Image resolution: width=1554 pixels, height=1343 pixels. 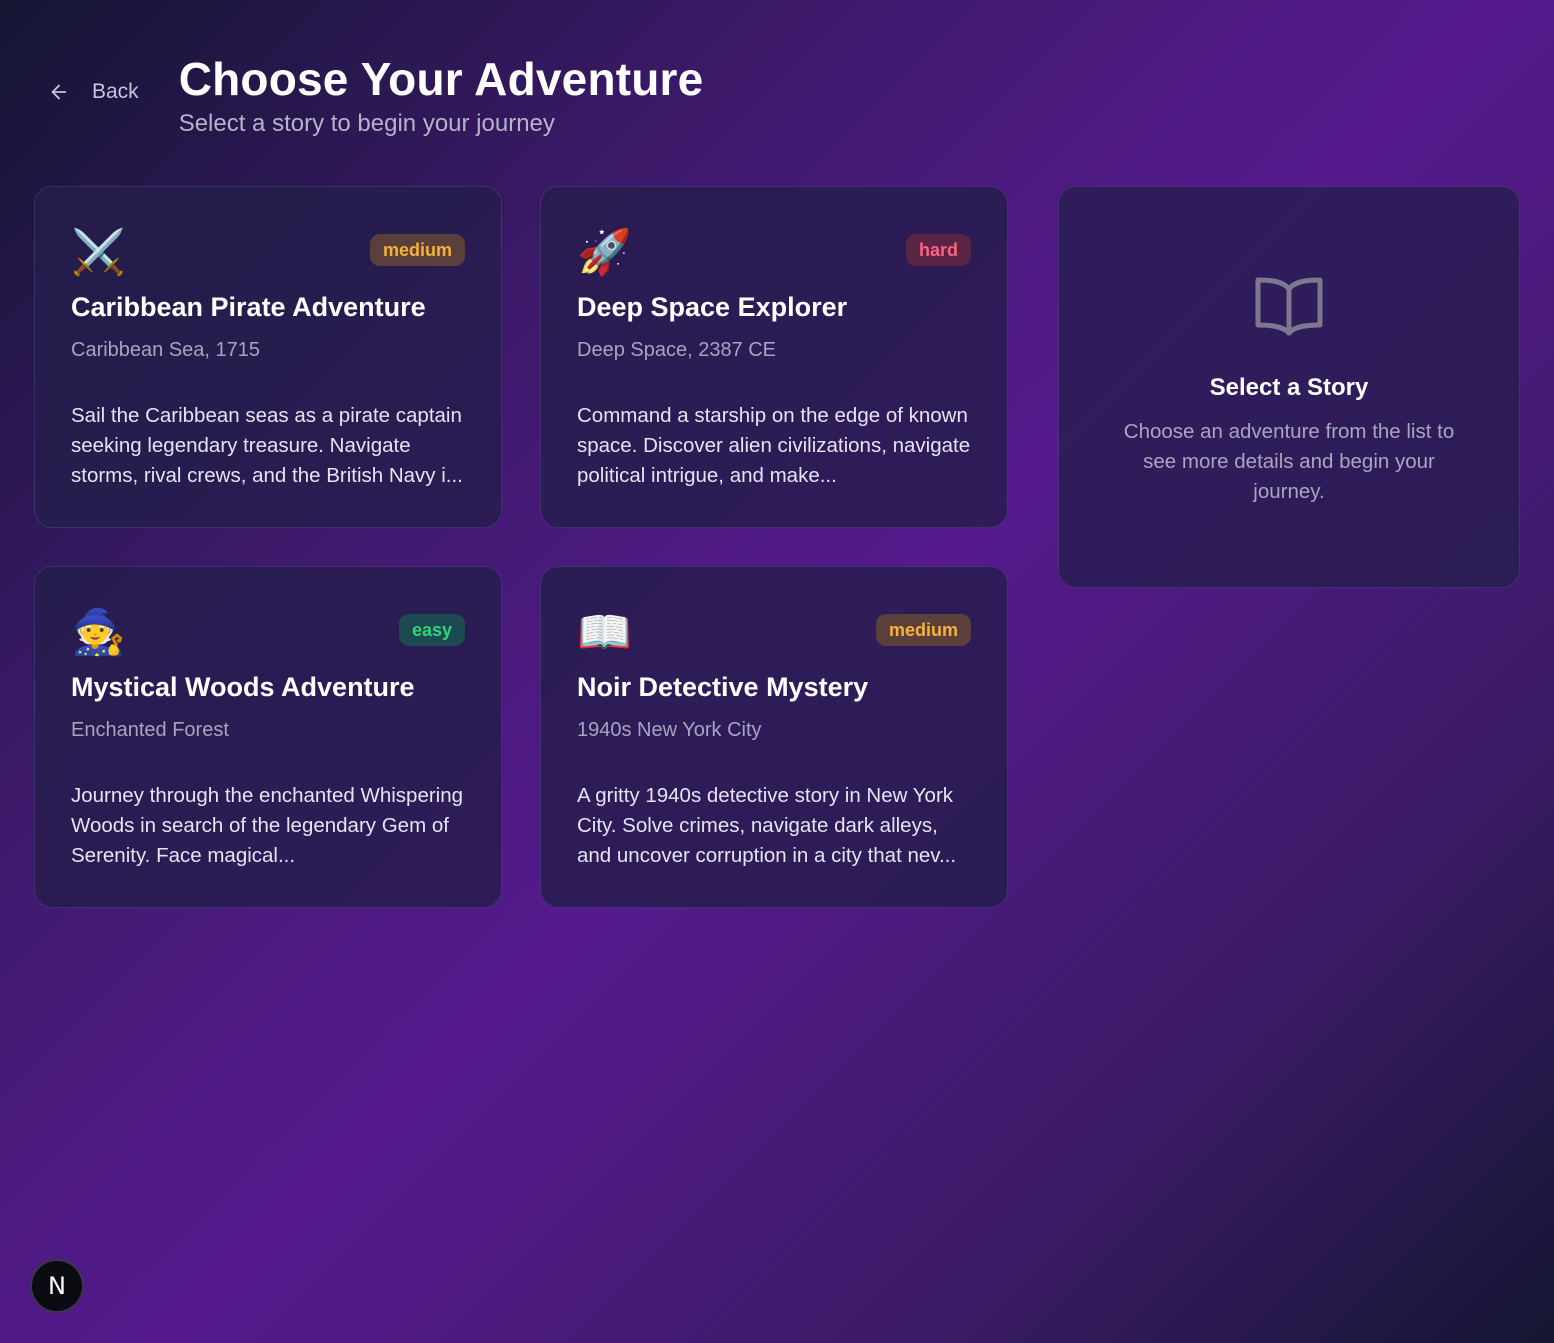 What do you see at coordinates (938, 250) in the screenshot?
I see `difficulty-badge: hard` at bounding box center [938, 250].